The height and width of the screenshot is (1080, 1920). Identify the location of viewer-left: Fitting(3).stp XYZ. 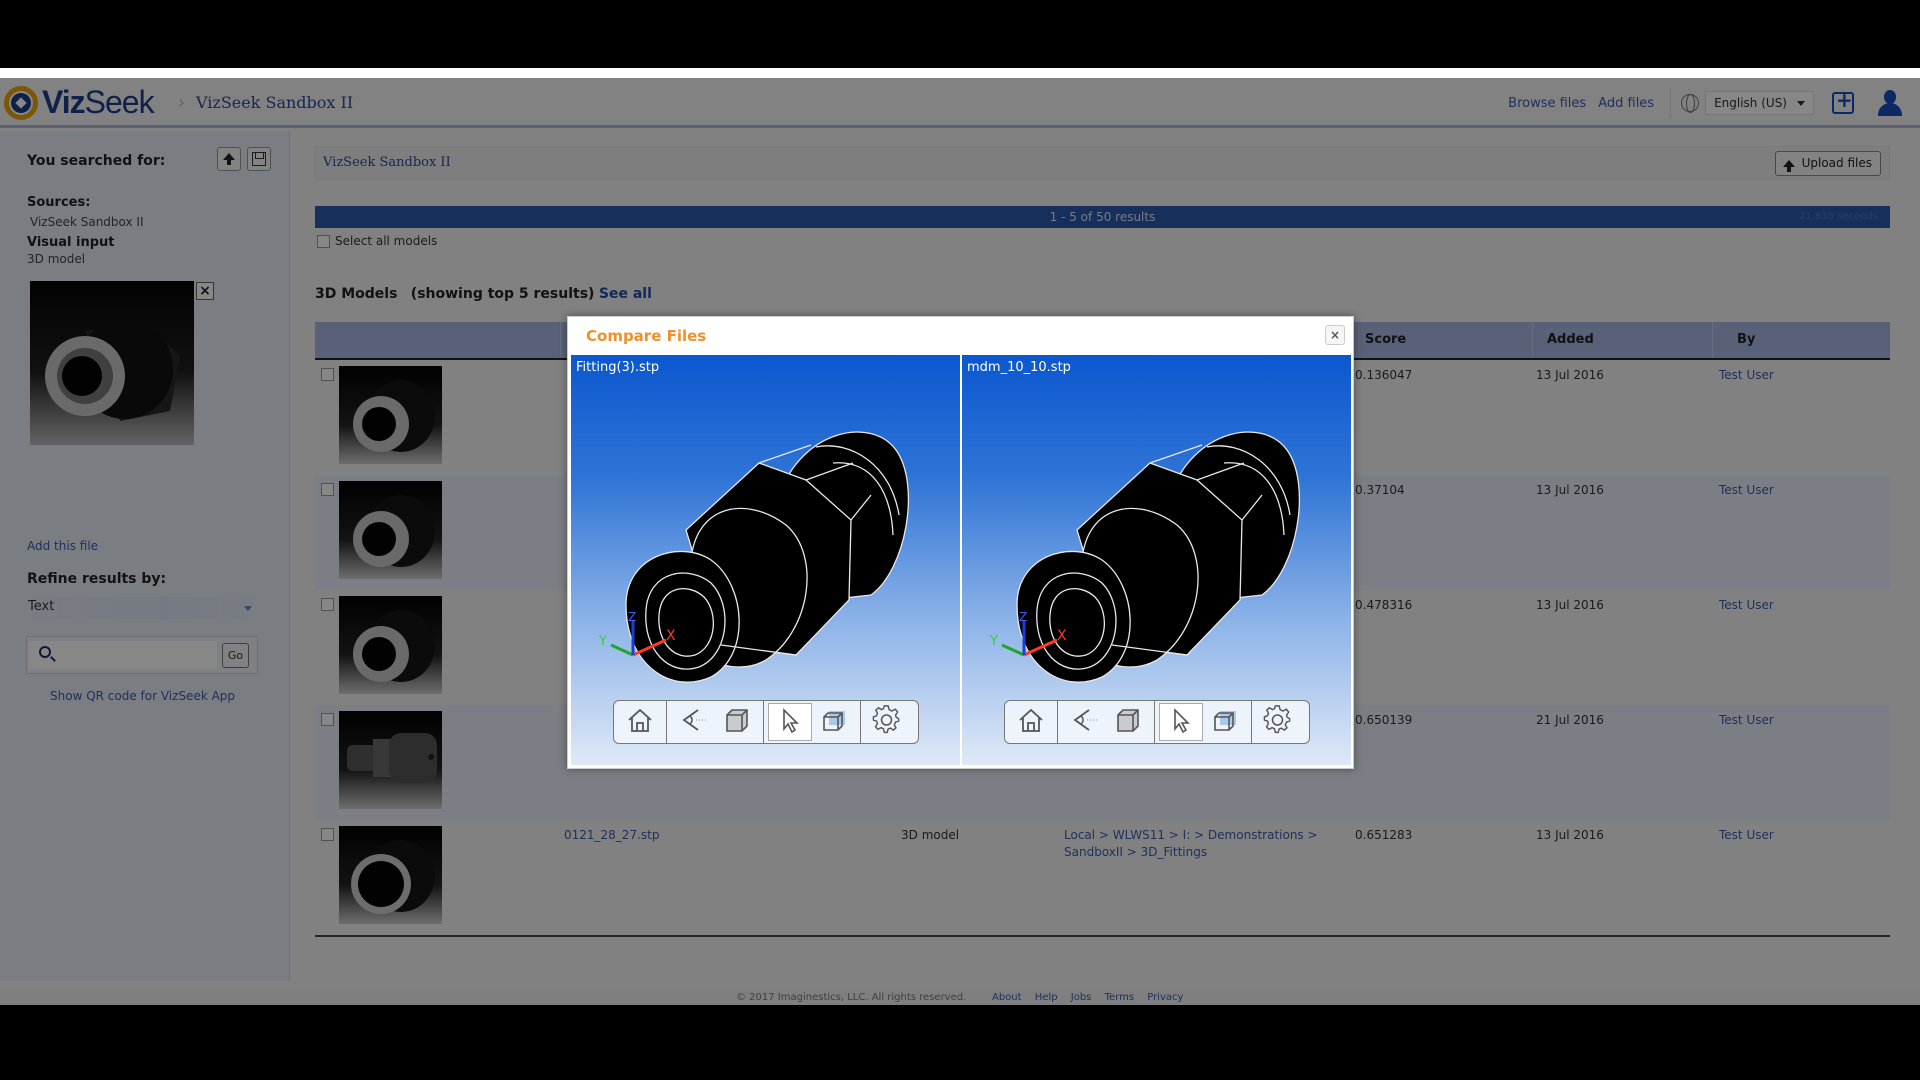
(765, 560).